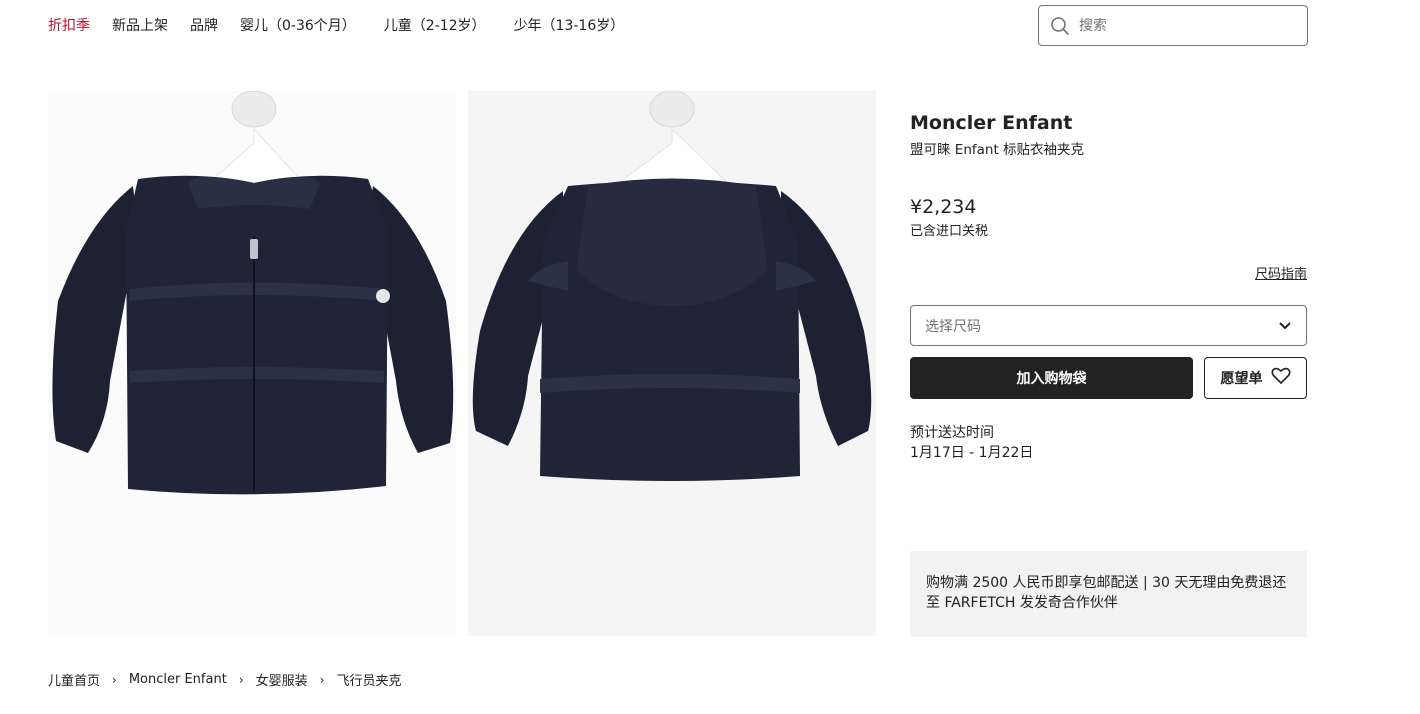 The height and width of the screenshot is (714, 1420). Describe the element at coordinates (178, 679) in the screenshot. I see `breadcrumb-item-brand: Moncler Enfant` at that location.